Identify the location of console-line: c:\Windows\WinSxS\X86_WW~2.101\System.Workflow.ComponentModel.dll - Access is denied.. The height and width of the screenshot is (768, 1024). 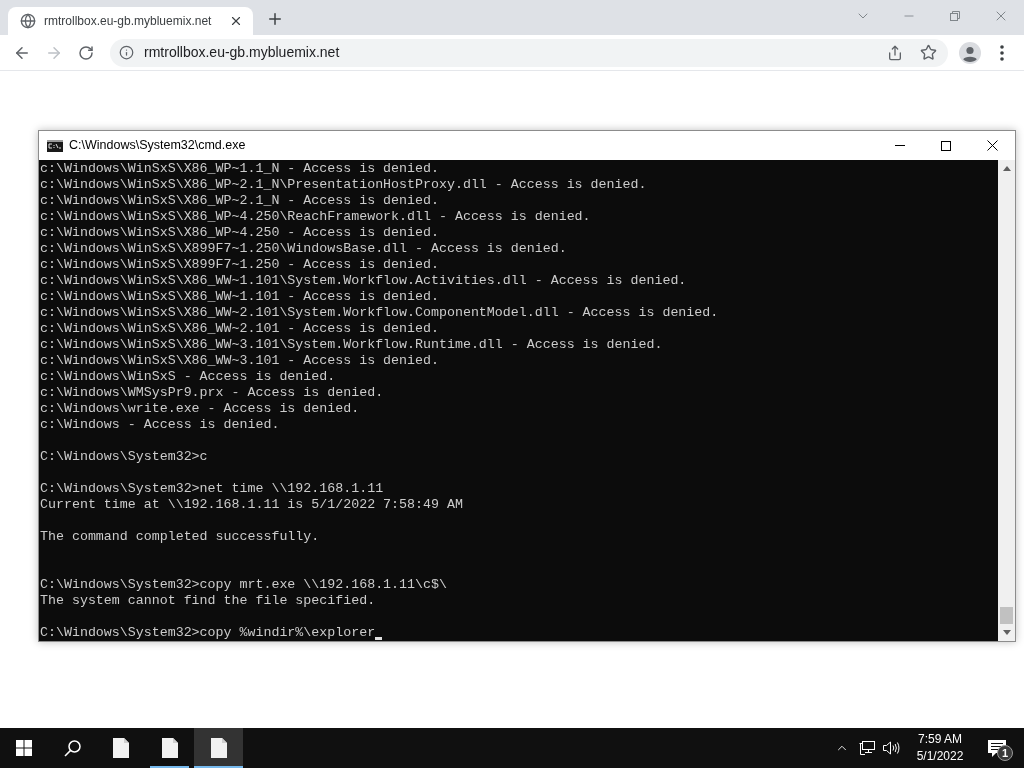
(379, 313).